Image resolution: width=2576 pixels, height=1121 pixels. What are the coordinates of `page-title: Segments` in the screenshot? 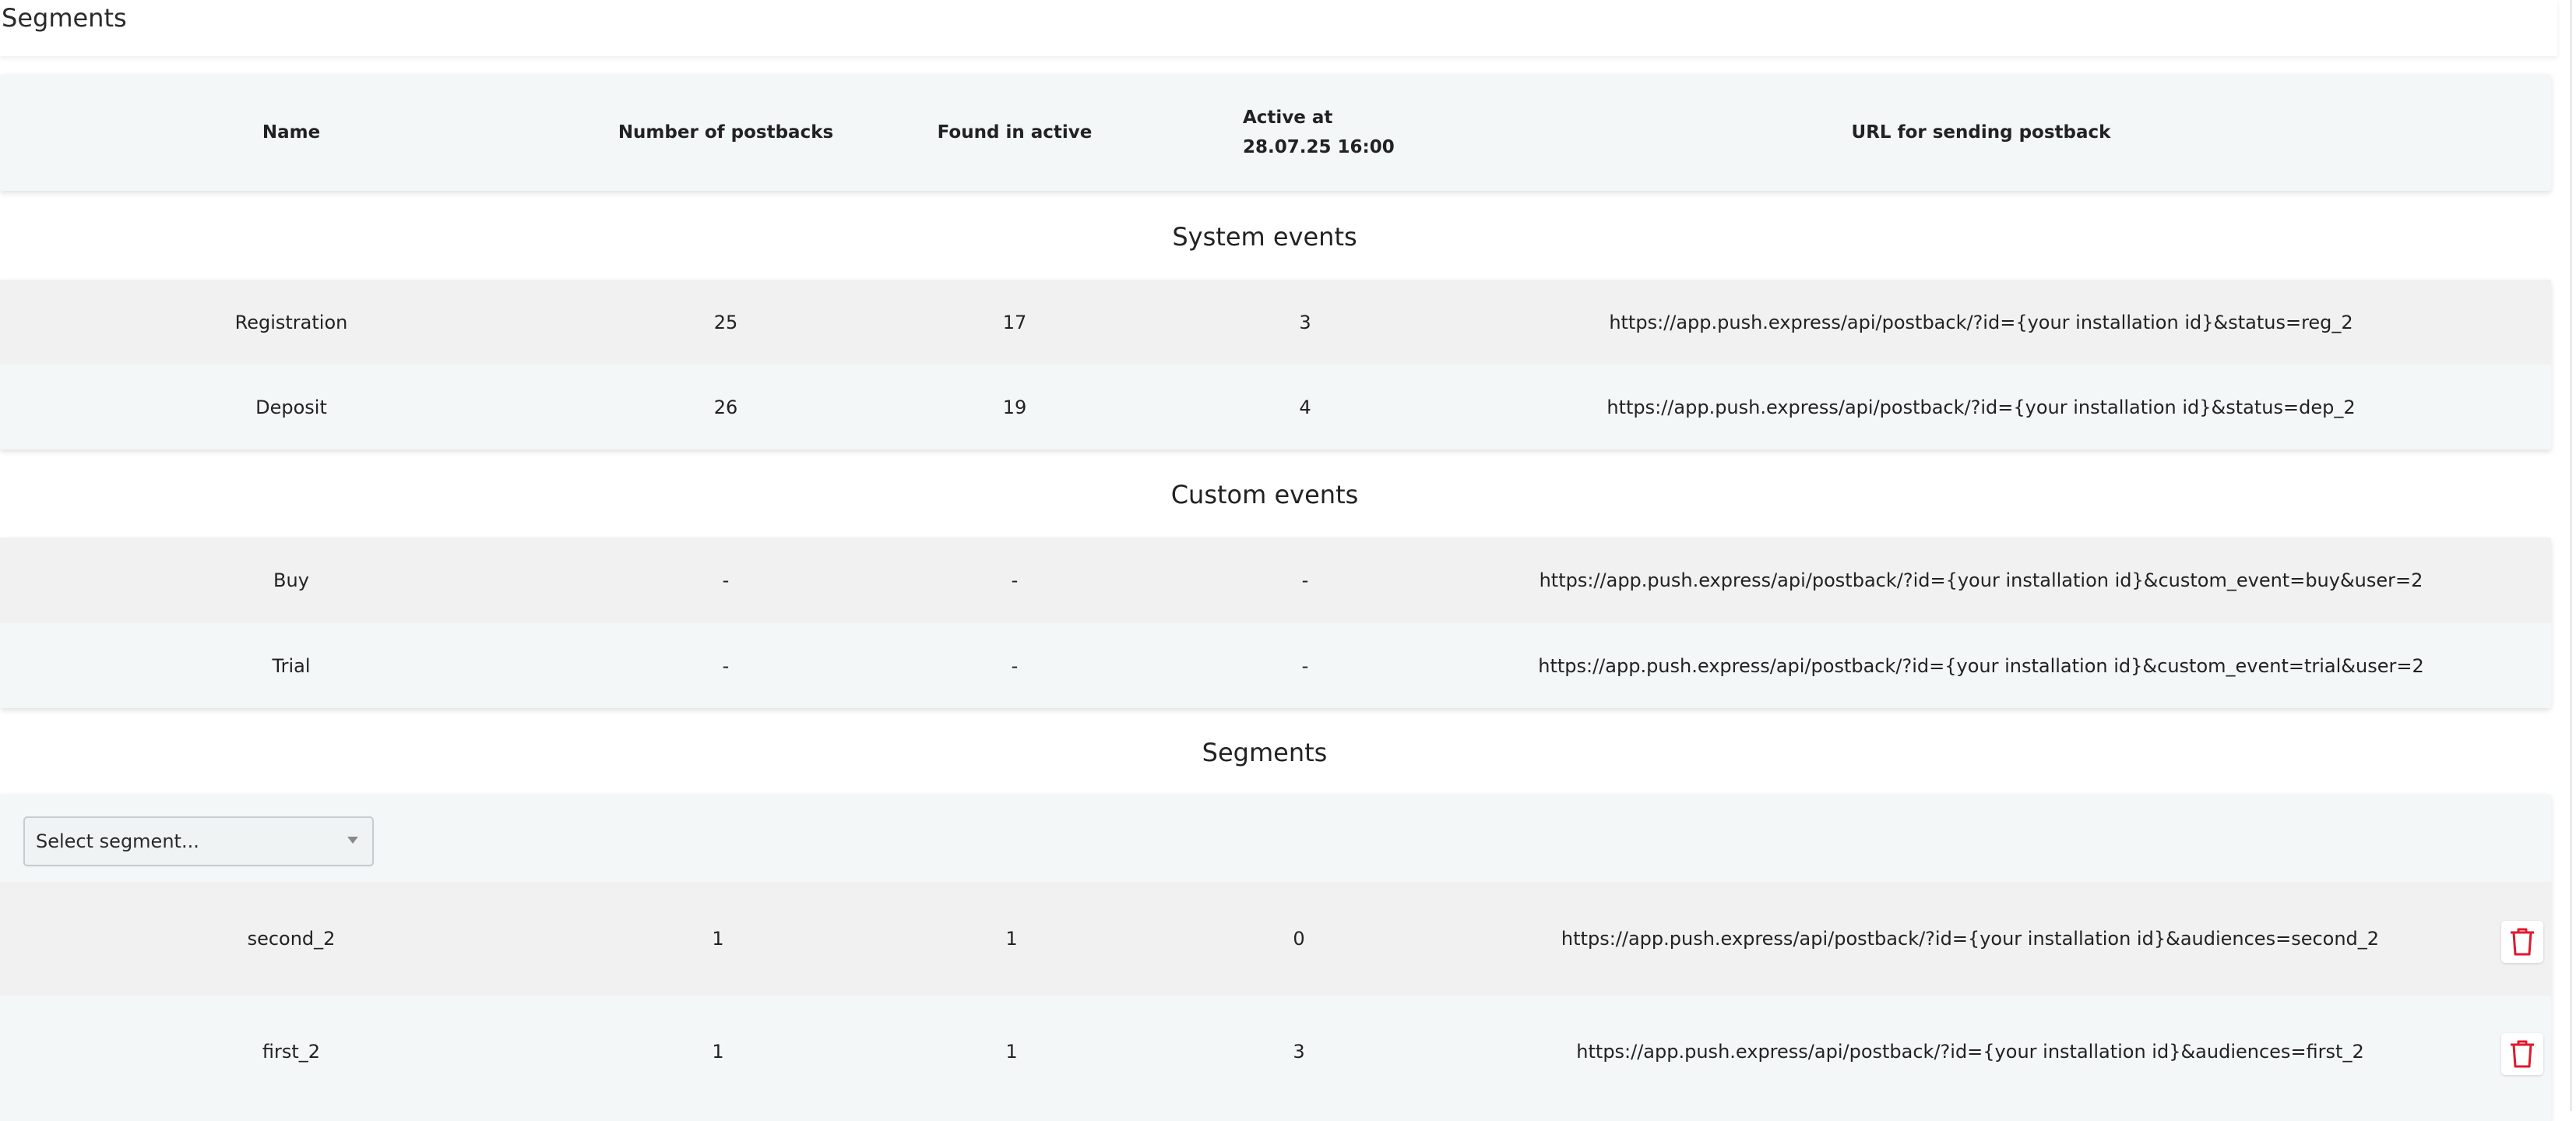 It's located at (64, 18).